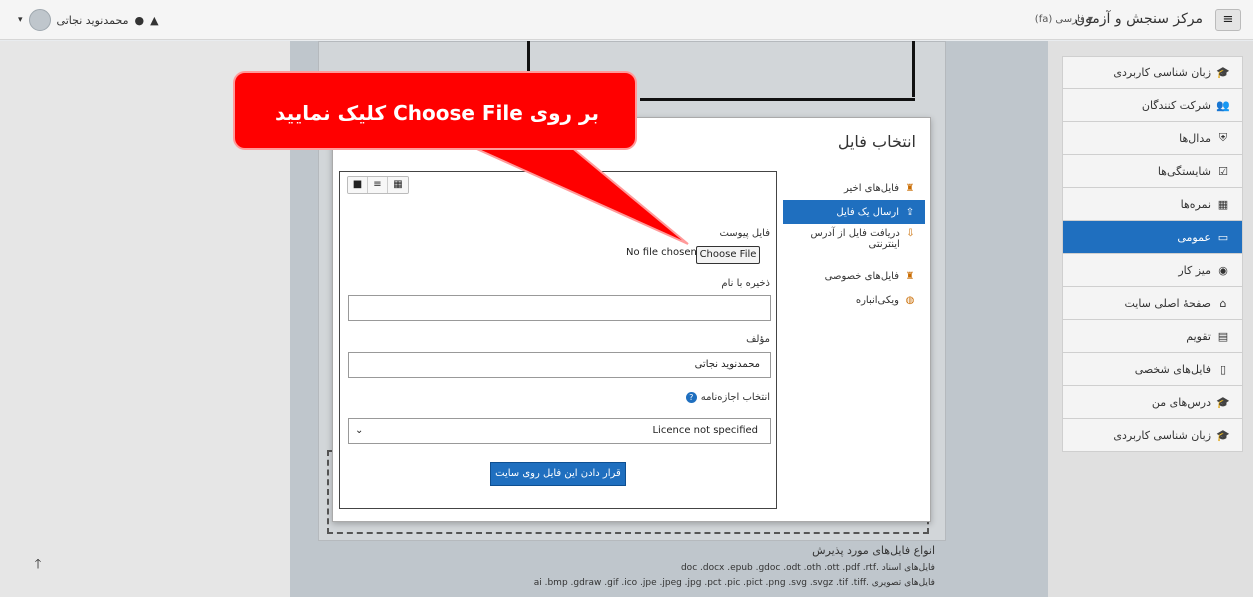 The image size is (1253, 597). I want to click on drawer-item-label: مدال‌ها, so click(1195, 138).